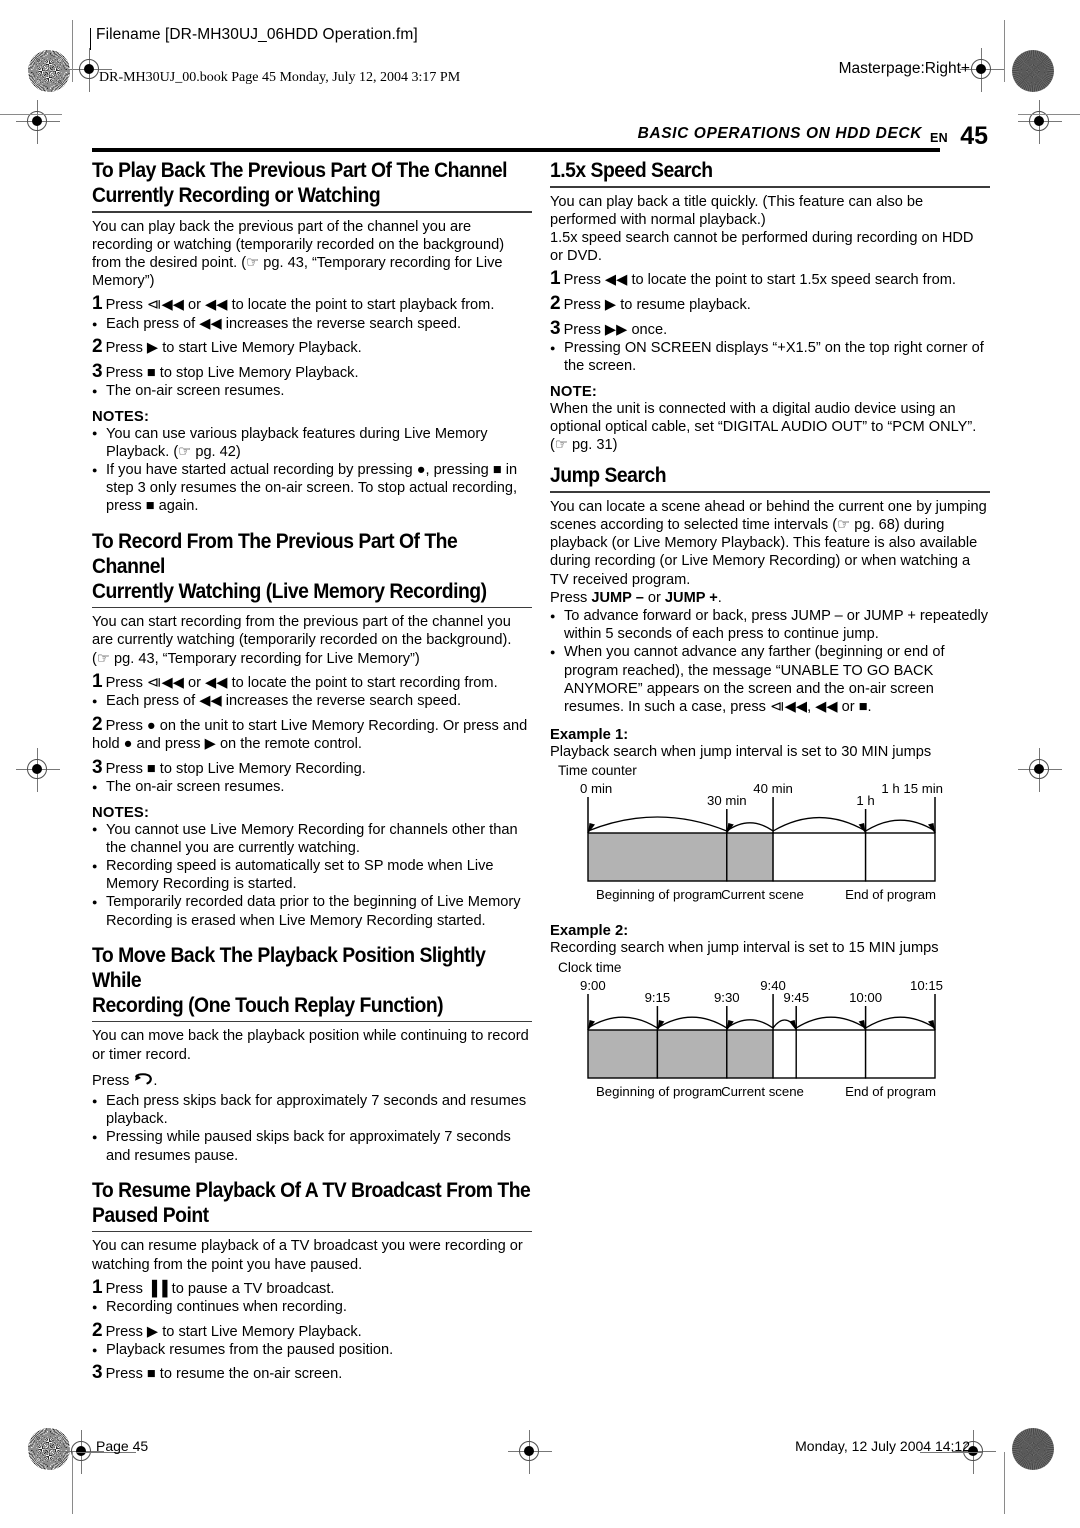  What do you see at coordinates (659, 1091) in the screenshot?
I see `timeline-footer-label: Beginning of program` at bounding box center [659, 1091].